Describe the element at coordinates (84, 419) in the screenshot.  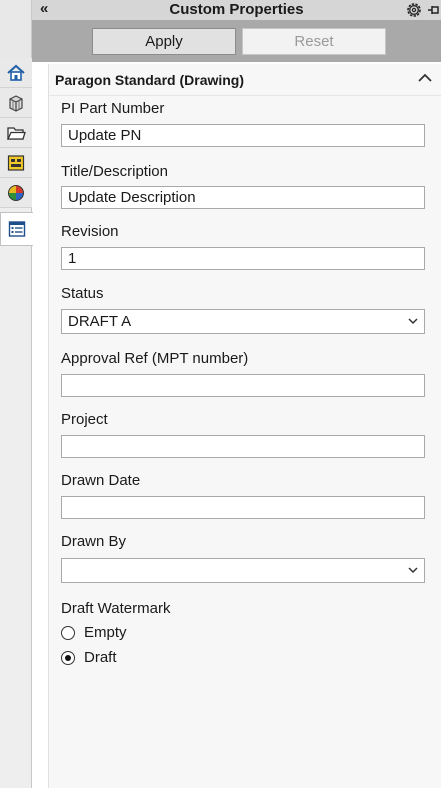
I see `project-label: Project` at that location.